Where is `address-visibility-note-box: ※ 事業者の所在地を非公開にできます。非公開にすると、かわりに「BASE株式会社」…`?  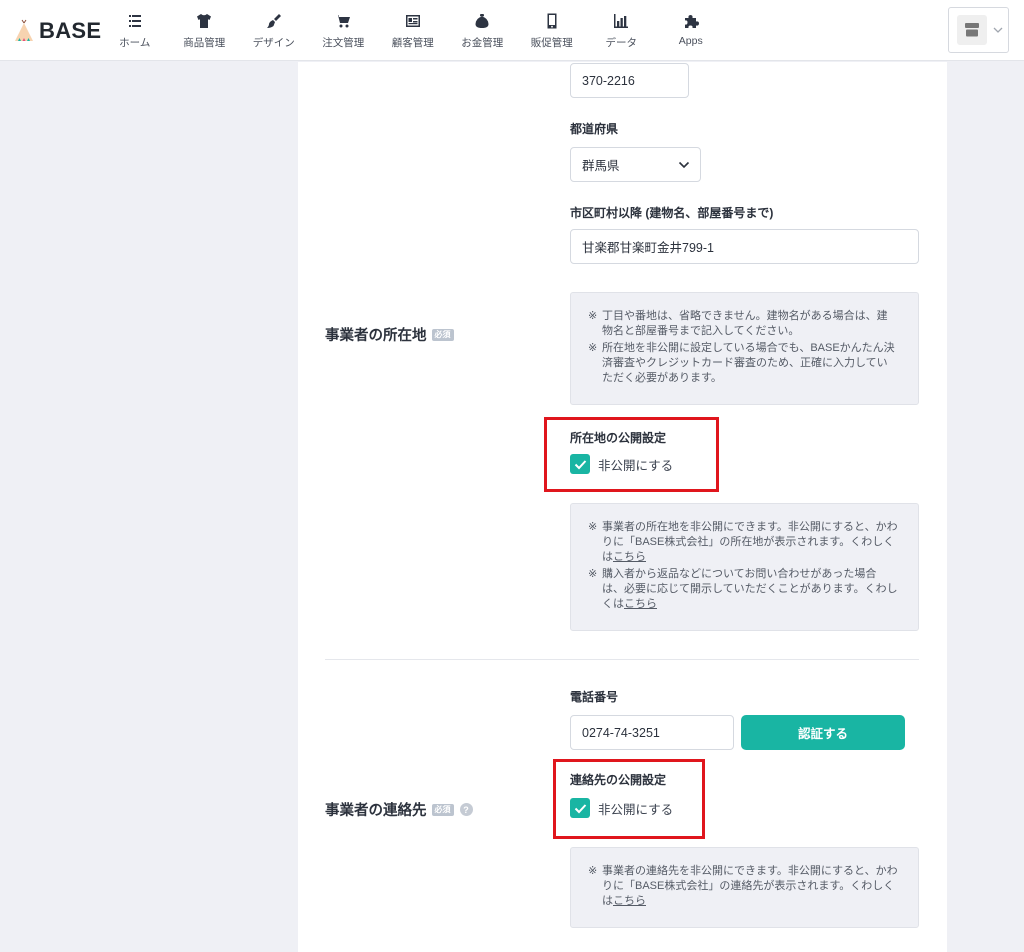 address-visibility-note-box: ※ 事業者の所在地を非公開にできます。非公開にすると、かわりに「BASE株式会社」… is located at coordinates (744, 567).